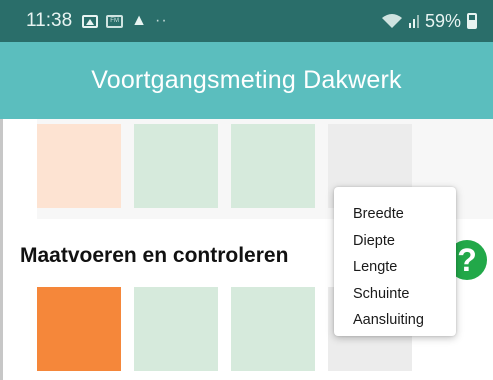  I want to click on wifi-icon, so click(391, 21).